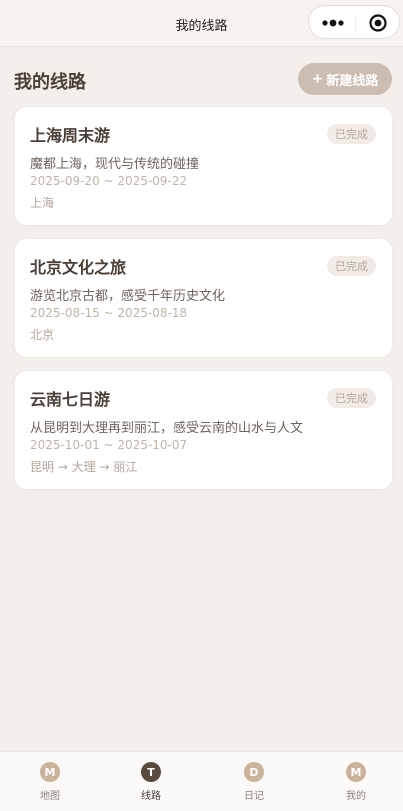  I want to click on route-title: 云南七日游, so click(70, 399).